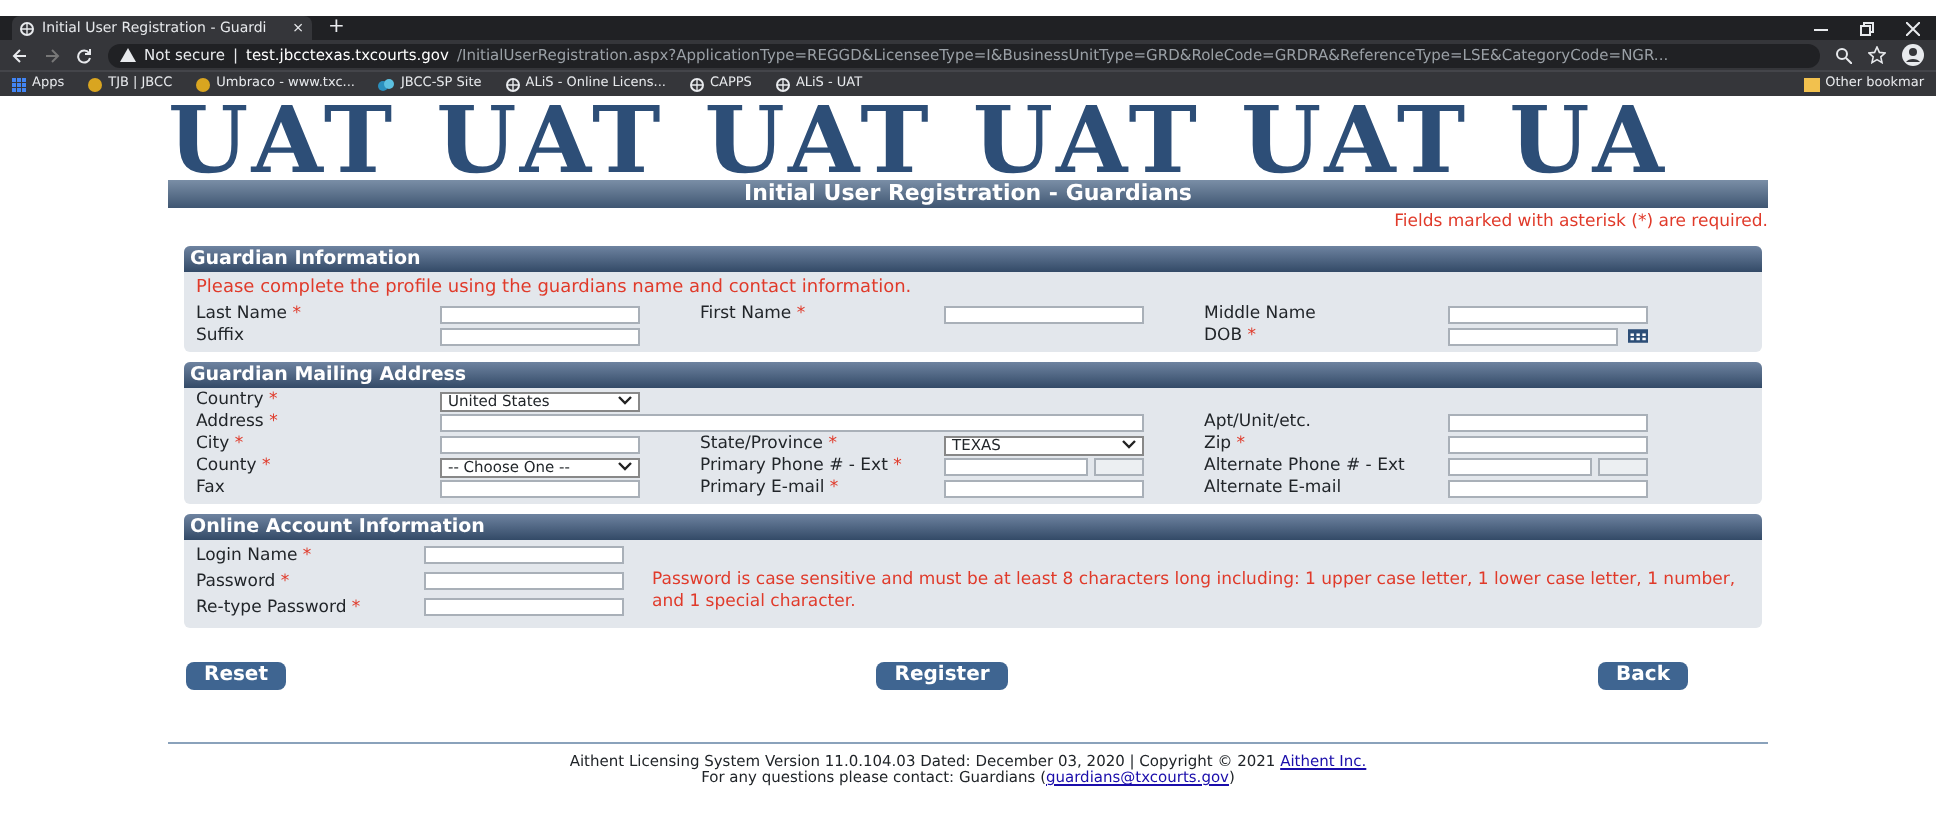 This screenshot has width=1936, height=818. Describe the element at coordinates (1913, 55) in the screenshot. I see `profile-icon` at that location.